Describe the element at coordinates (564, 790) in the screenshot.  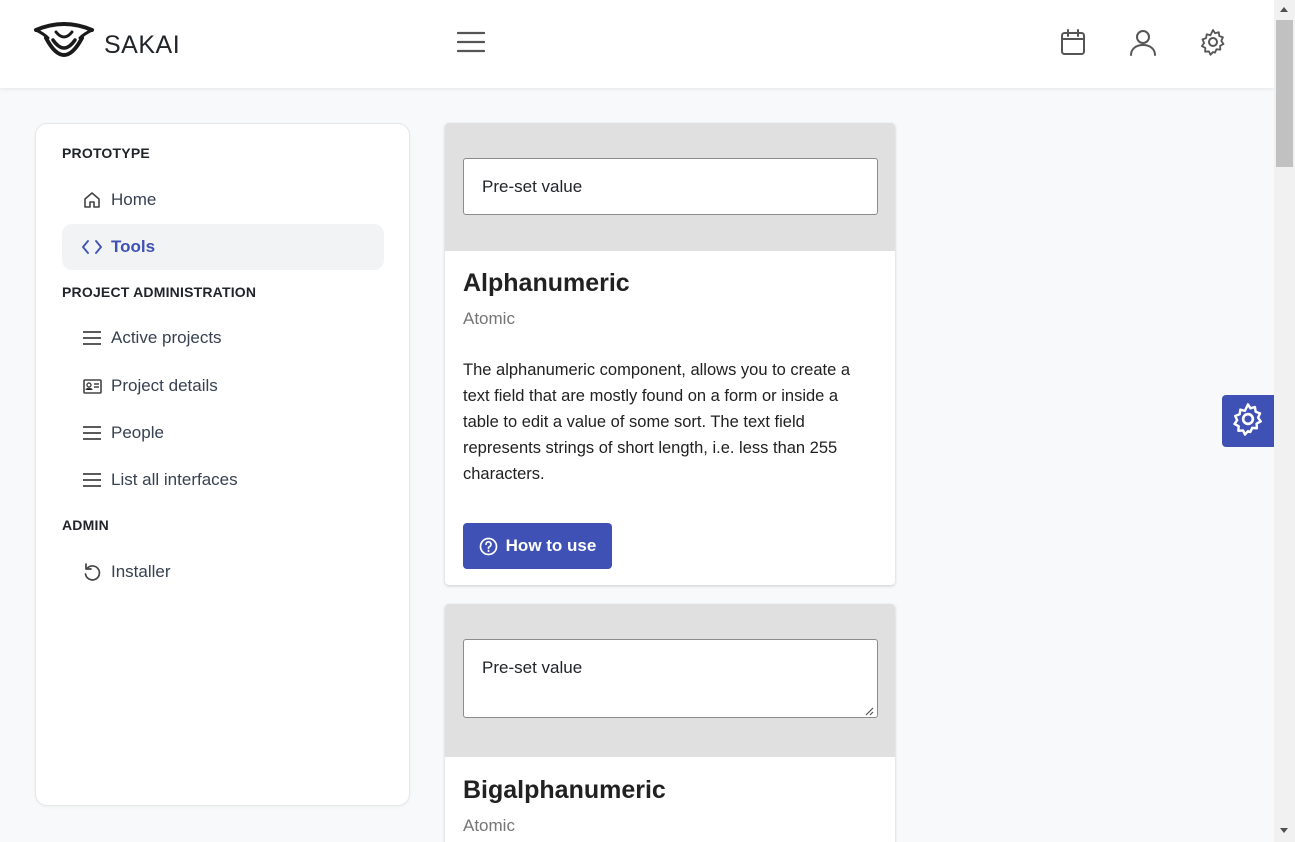
I see `card-title: Bigalphanumeric` at that location.